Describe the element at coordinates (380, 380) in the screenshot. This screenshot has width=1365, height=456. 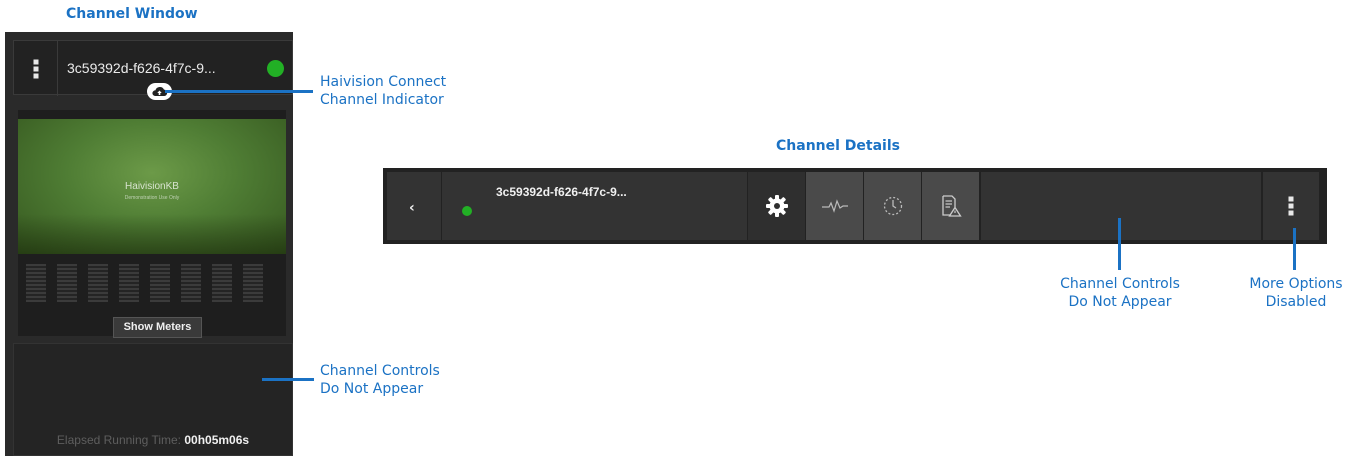
I see `callout-window-controls: Channel Controls Do Not Appear` at that location.